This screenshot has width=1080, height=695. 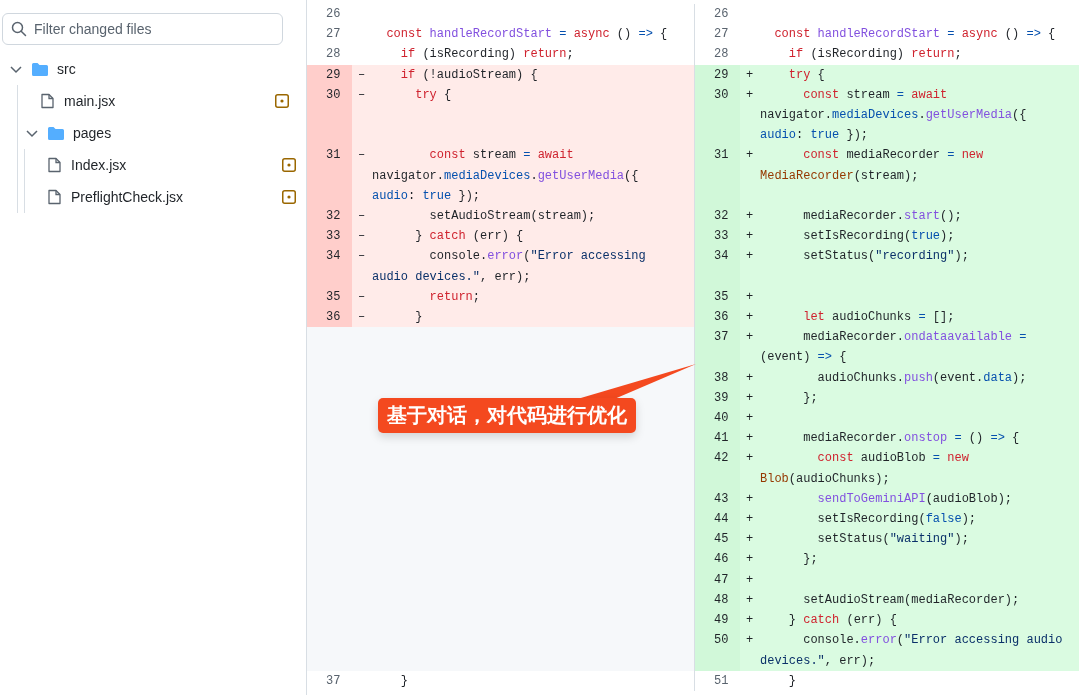 What do you see at coordinates (329, 115) in the screenshot?
I see `line-number: 30` at bounding box center [329, 115].